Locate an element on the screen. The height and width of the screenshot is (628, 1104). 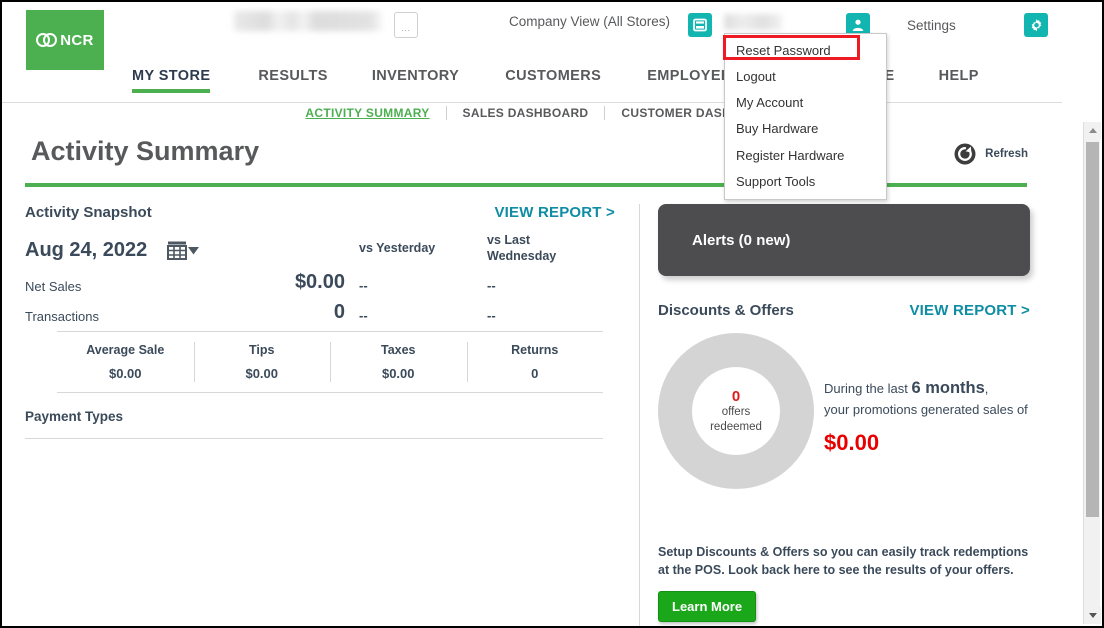
calendar-icon is located at coordinates (177, 250).